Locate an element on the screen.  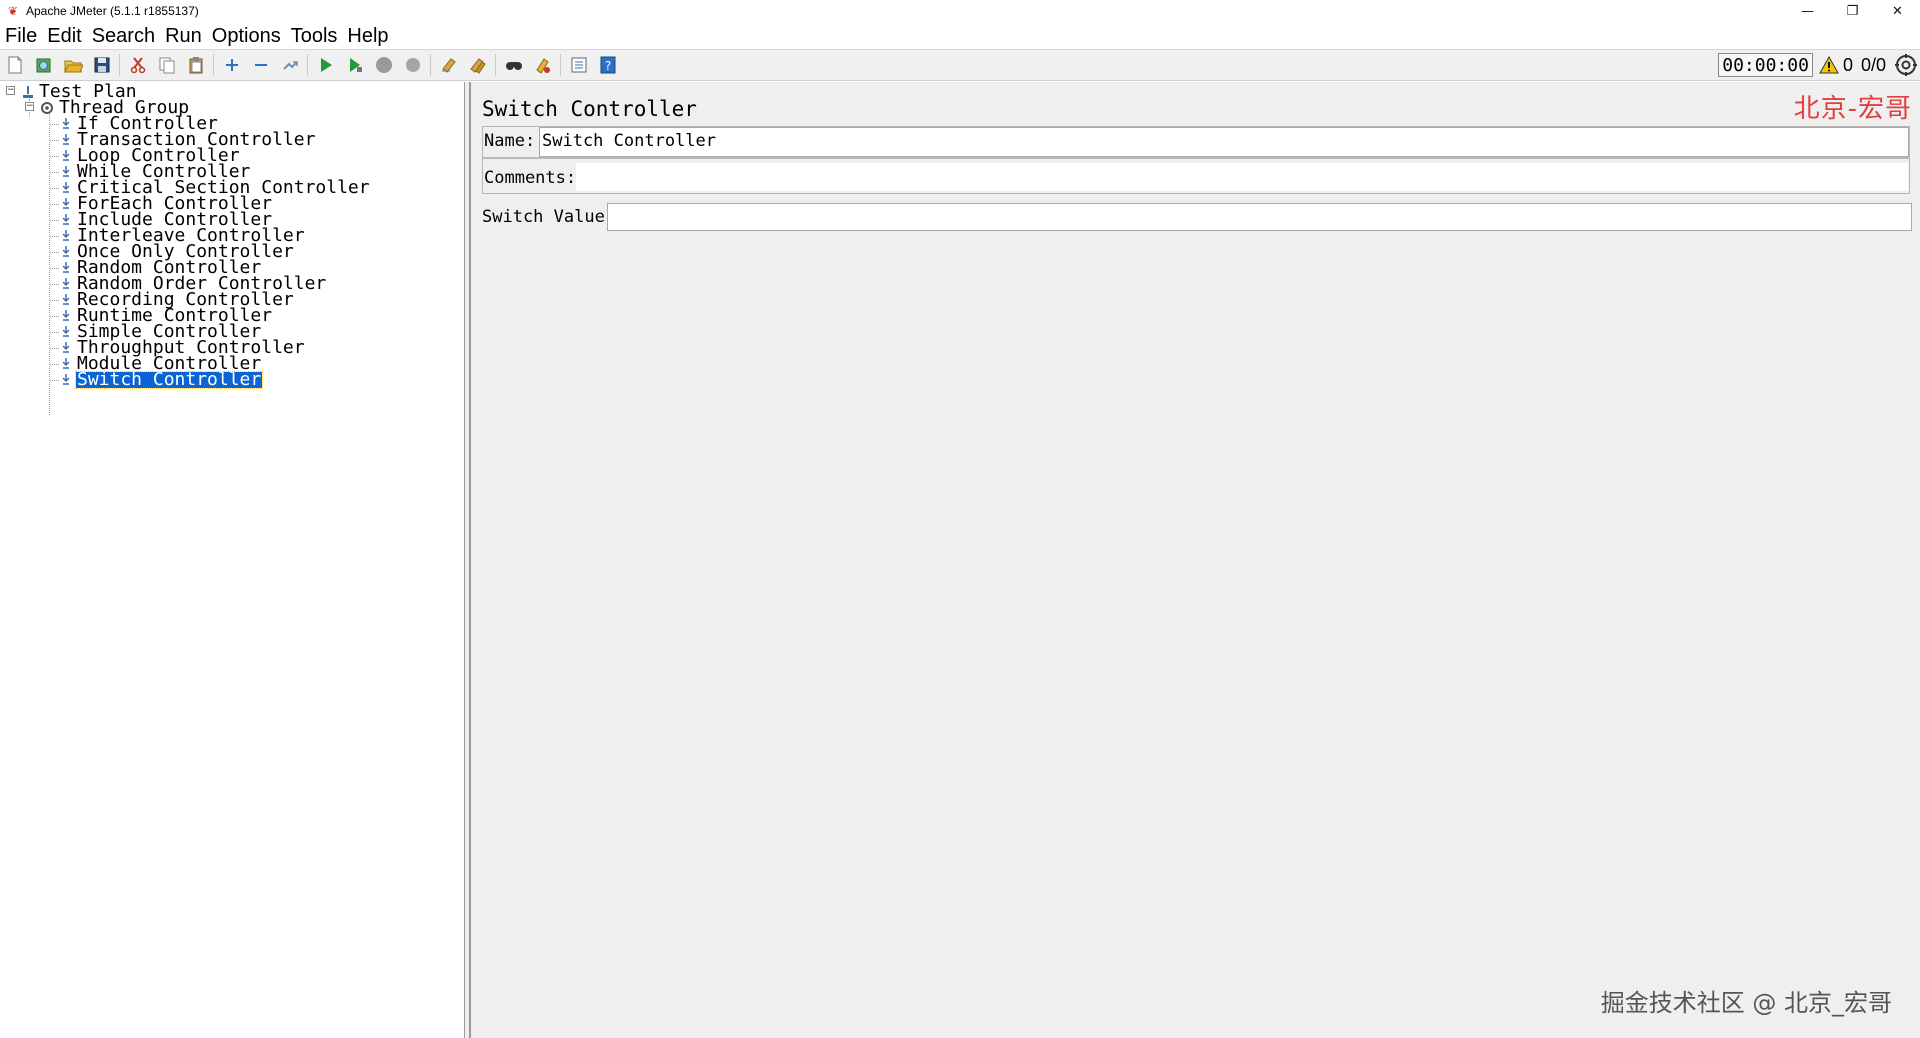
menu-edit: Edit is located at coordinates (64, 36).